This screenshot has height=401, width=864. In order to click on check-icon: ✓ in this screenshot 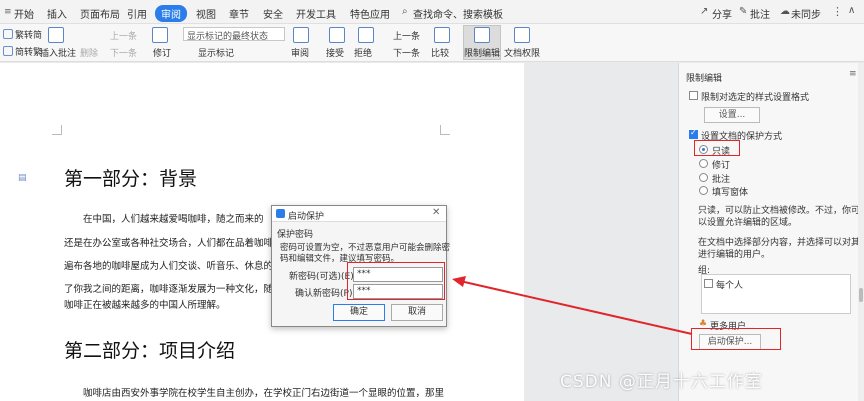, I will do `click(693, 132)`.